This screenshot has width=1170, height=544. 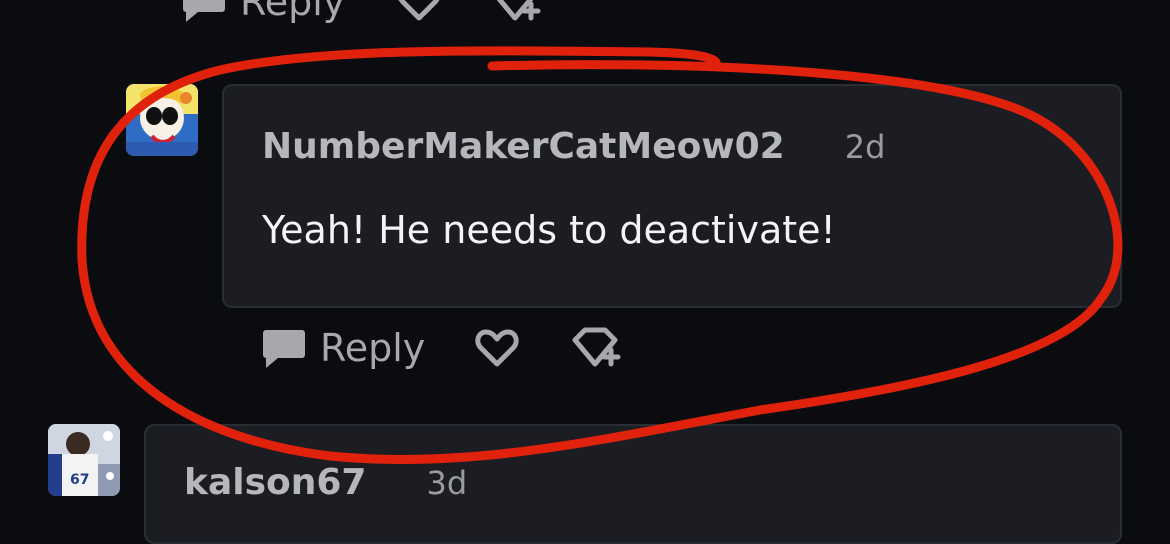 I want to click on comment-2-username: kalson67, so click(x=275, y=482).